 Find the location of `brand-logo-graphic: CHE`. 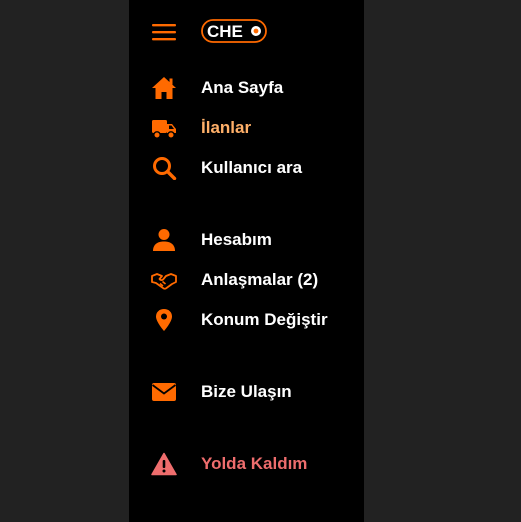

brand-logo-graphic: CHE is located at coordinates (234, 31).